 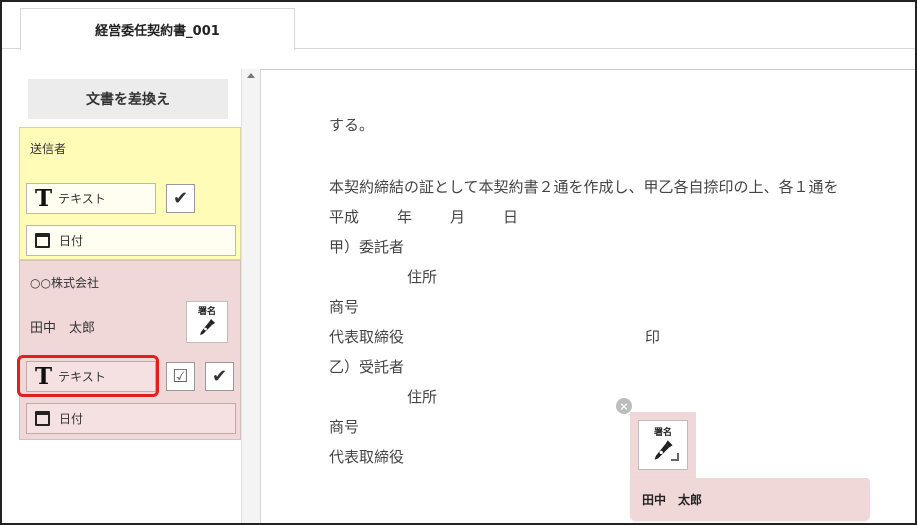 What do you see at coordinates (352, 125) in the screenshot?
I see `doc-line: する。` at bounding box center [352, 125].